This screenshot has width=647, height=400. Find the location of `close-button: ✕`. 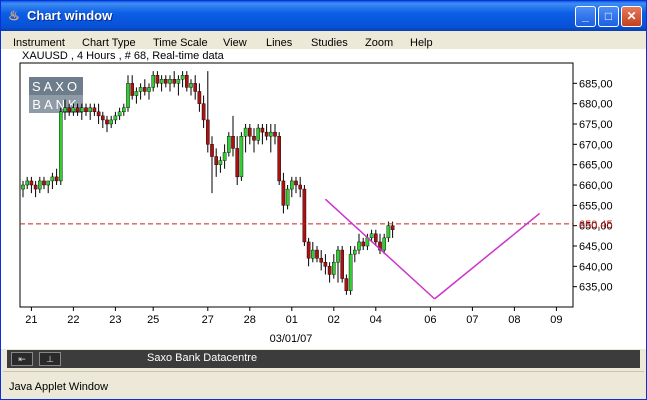

close-button: ✕ is located at coordinates (631, 16).